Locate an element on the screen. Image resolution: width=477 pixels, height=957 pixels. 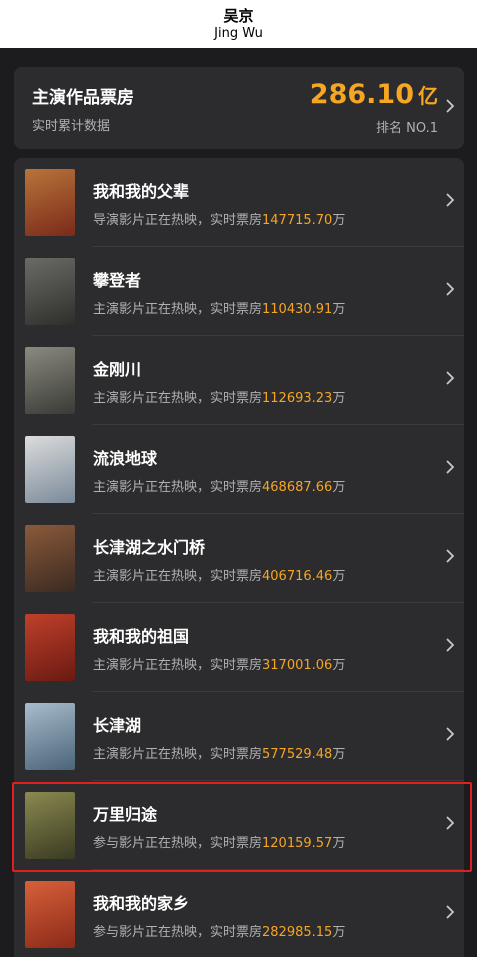
top-bar: 吴京 Jing Wu is located at coordinates (238, 24).